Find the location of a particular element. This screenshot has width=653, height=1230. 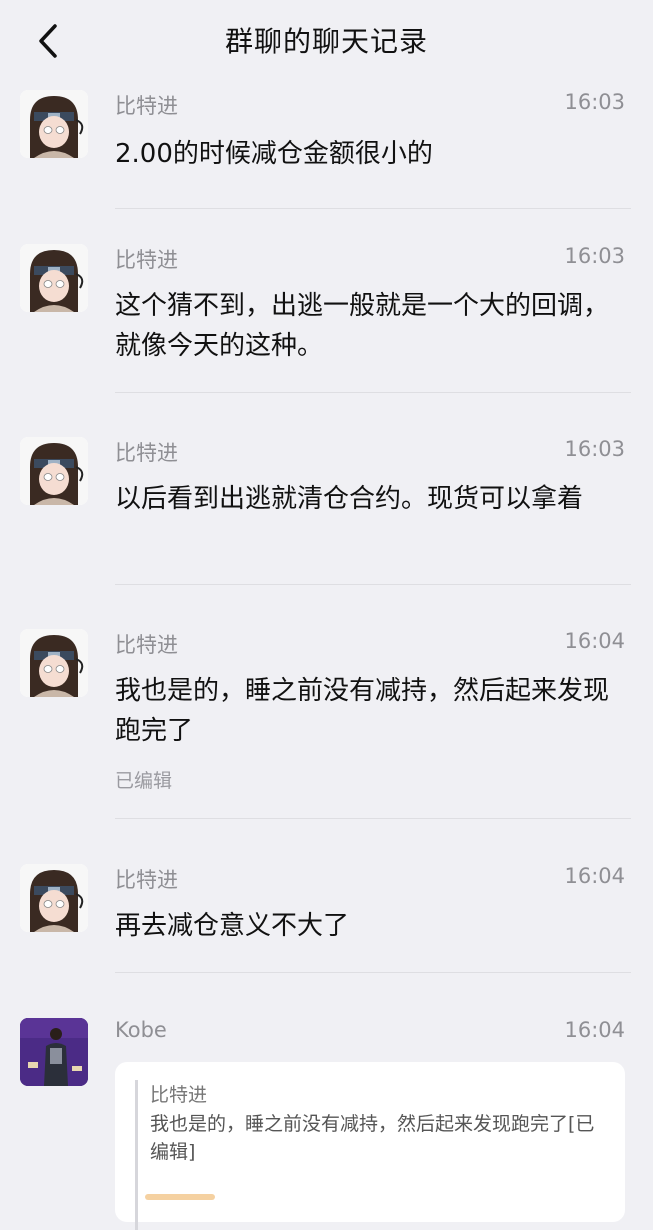

message-item: 比特进 16:03 这个猜不到，出逃一般就是一个大的回调，就像今天的这种。 is located at coordinates (326, 319).